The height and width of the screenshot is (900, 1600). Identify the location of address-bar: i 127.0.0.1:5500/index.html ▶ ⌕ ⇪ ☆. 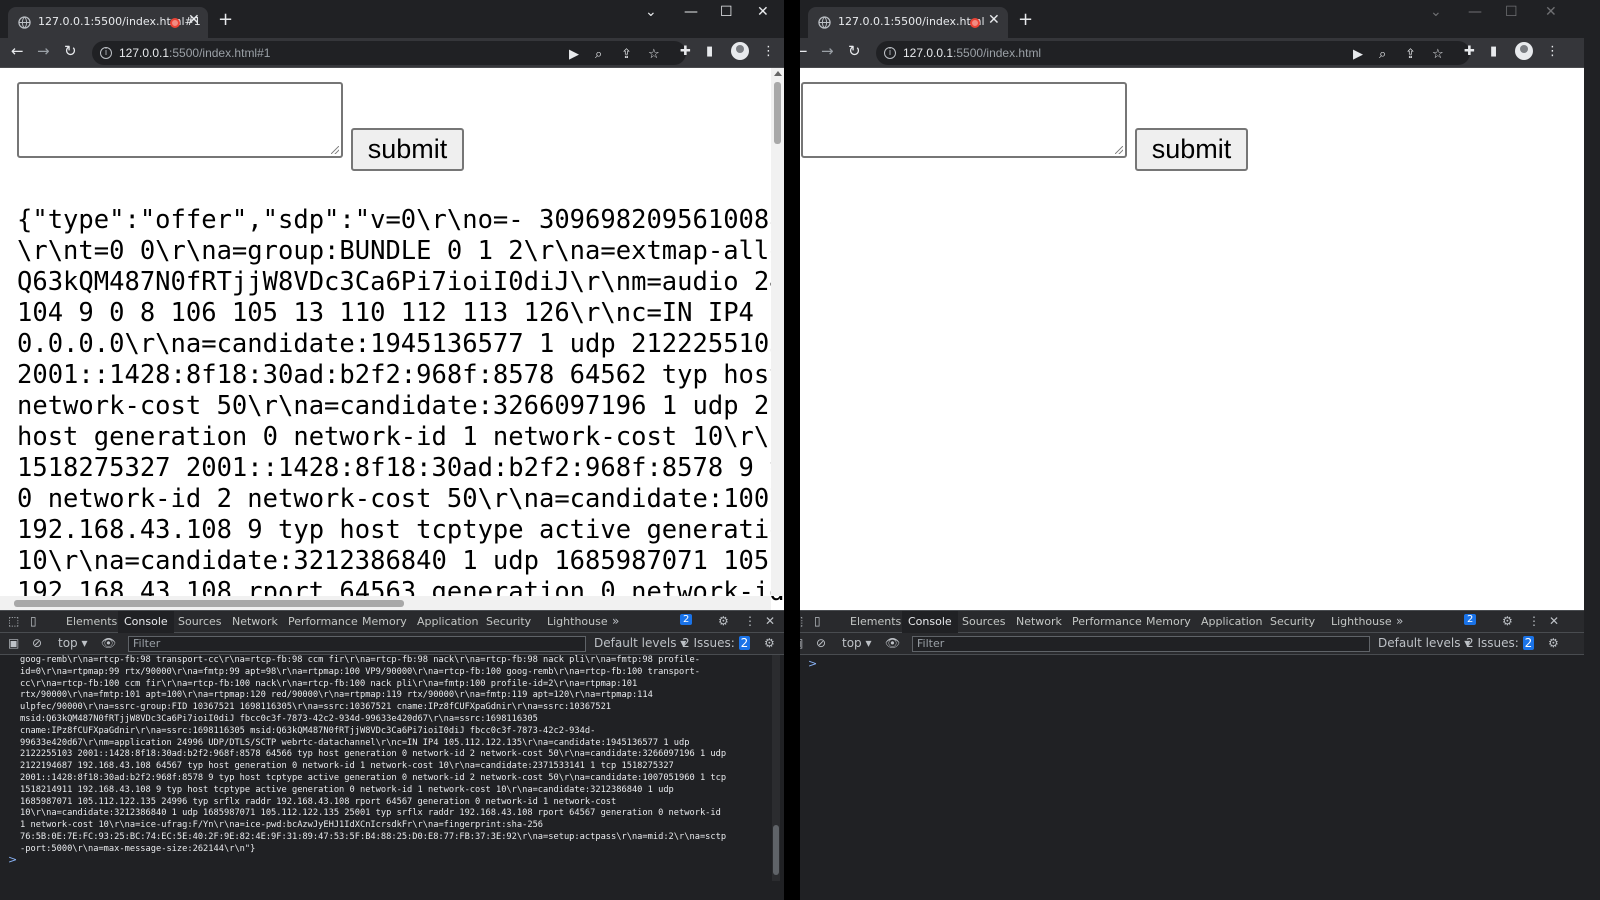
(1173, 53).